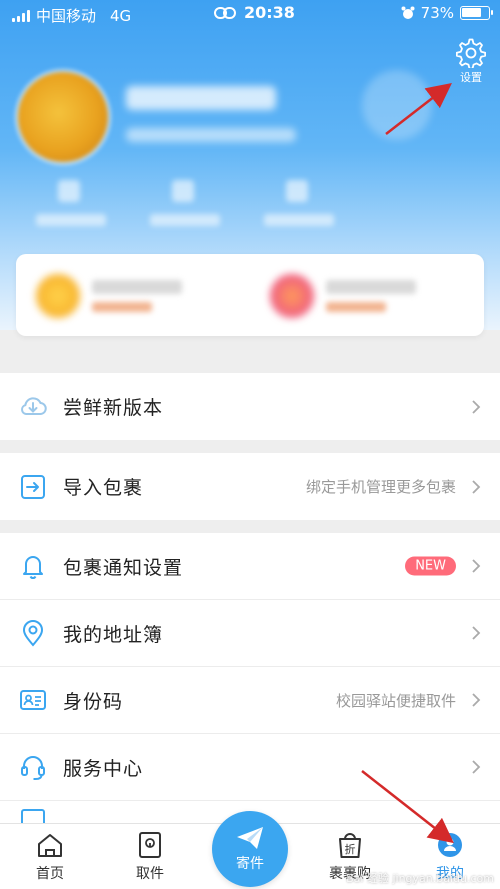  I want to click on watermark: Bai 经验 jingyan.baidu.com, so click(420, 878).